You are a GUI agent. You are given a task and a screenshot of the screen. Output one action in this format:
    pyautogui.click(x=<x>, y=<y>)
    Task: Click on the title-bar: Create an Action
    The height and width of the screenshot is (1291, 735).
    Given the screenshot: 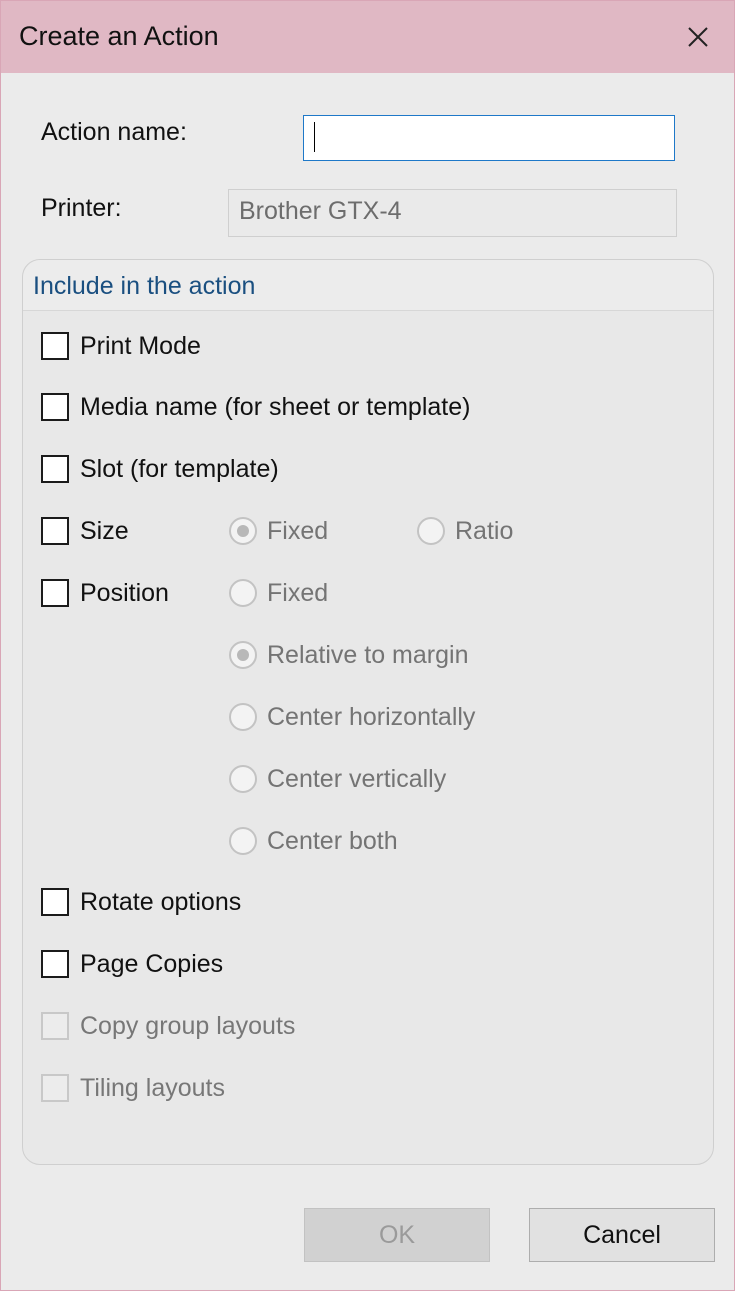 What is the action you would take?
    pyautogui.click(x=367, y=37)
    